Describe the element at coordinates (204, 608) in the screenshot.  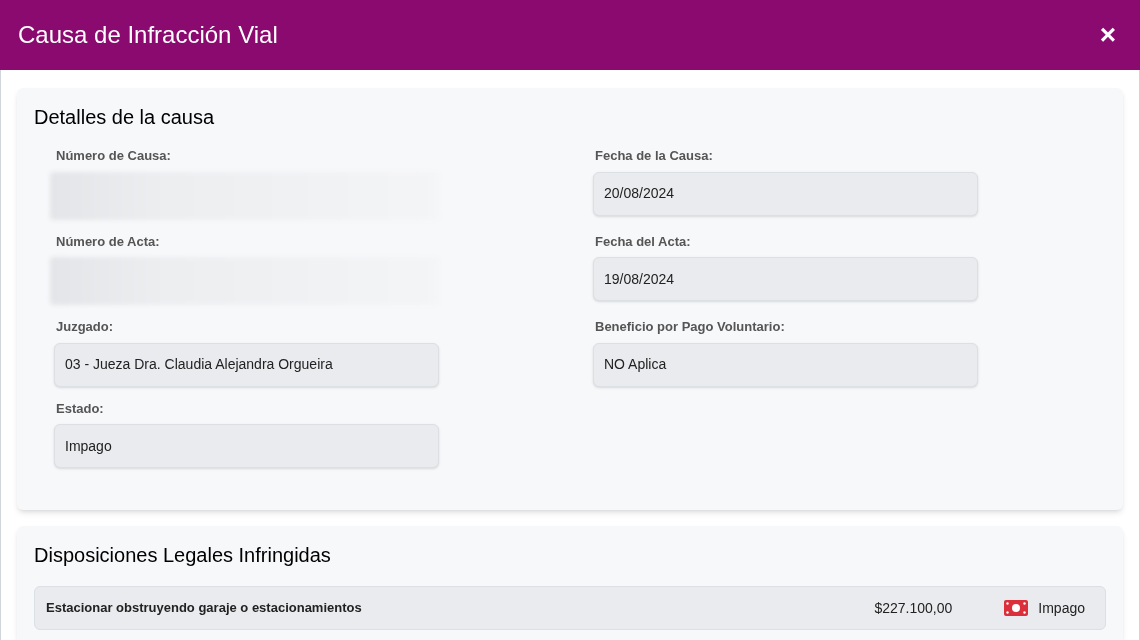
I see `disposition-text: Estacionar obstruyendo garaje o estacionamientos` at that location.